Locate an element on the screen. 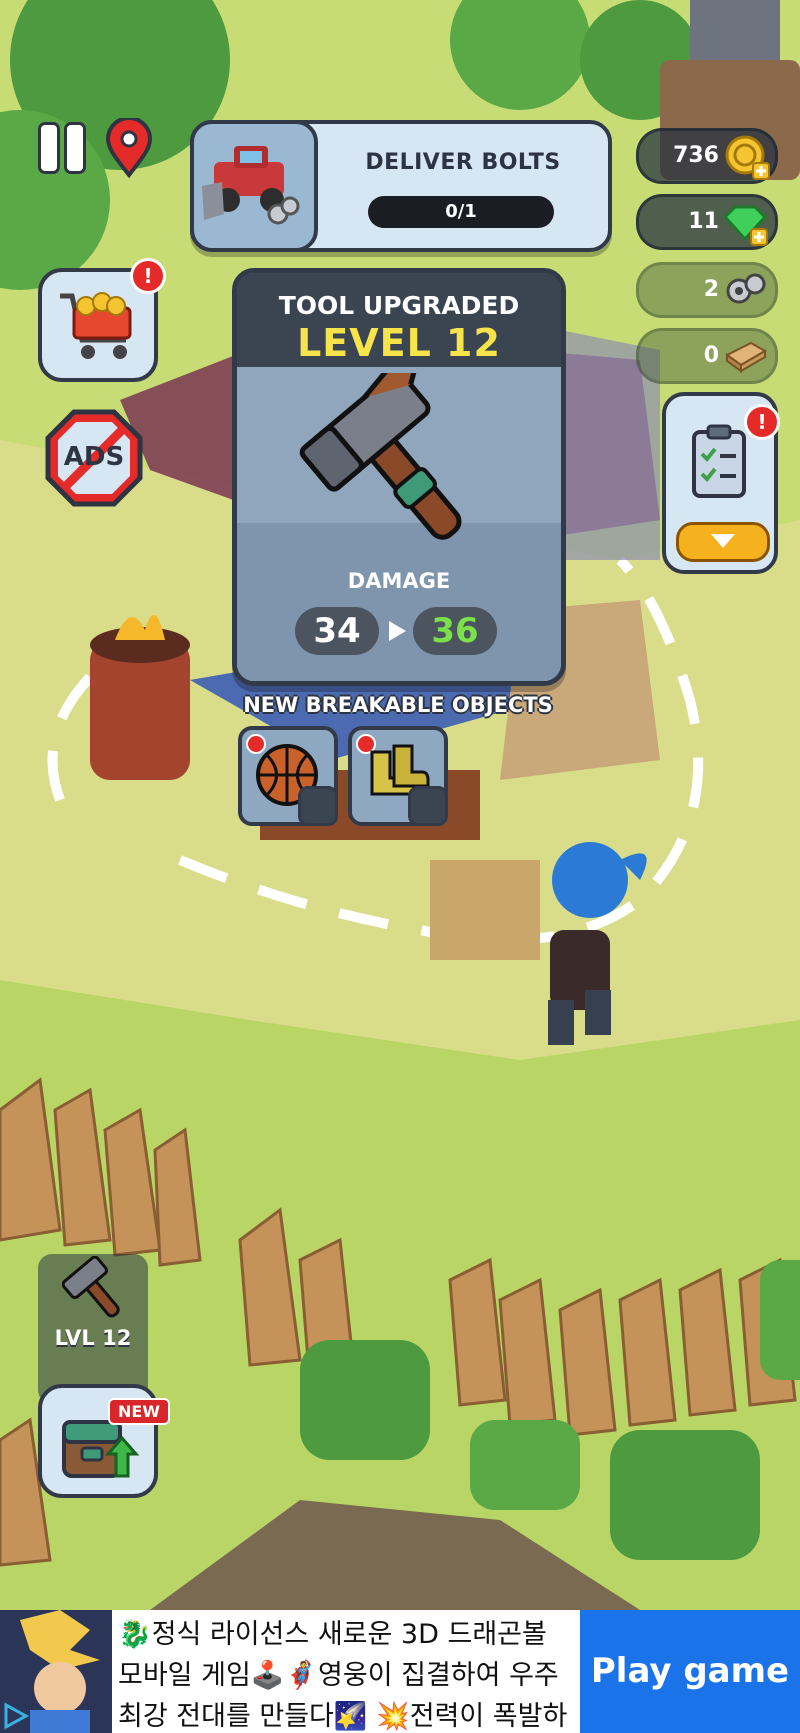  shop-button: ! is located at coordinates (102, 320).